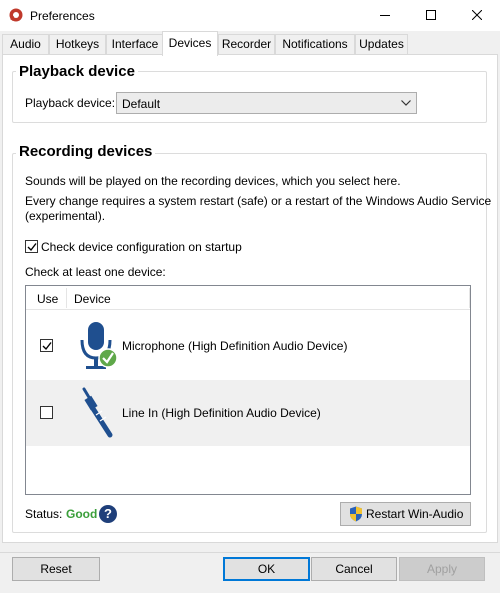  Describe the element at coordinates (77, 71) in the screenshot. I see `playback-group-title: Playback device` at that location.